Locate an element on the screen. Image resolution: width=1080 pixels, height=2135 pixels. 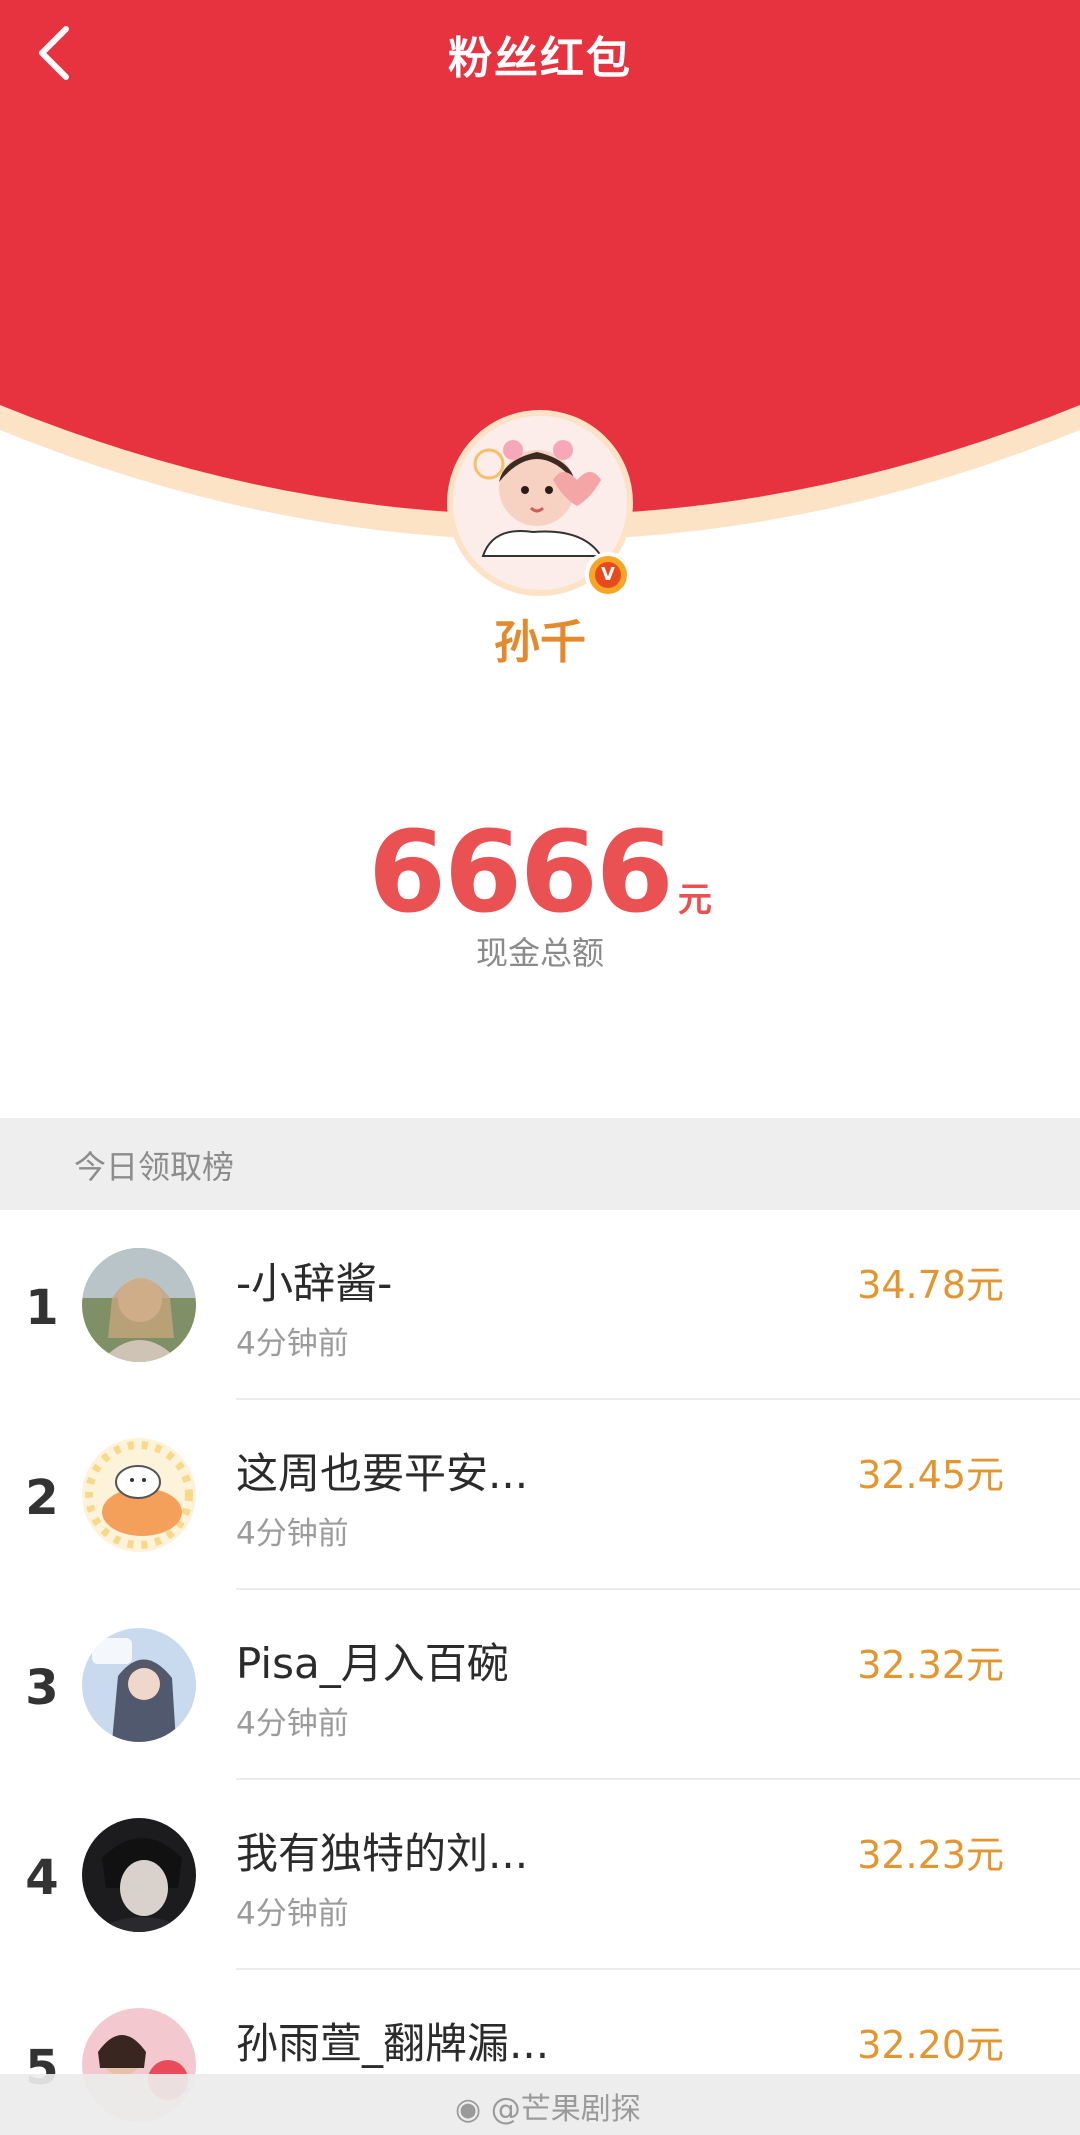
claim-amount: 34.78元 is located at coordinates (930, 1285).